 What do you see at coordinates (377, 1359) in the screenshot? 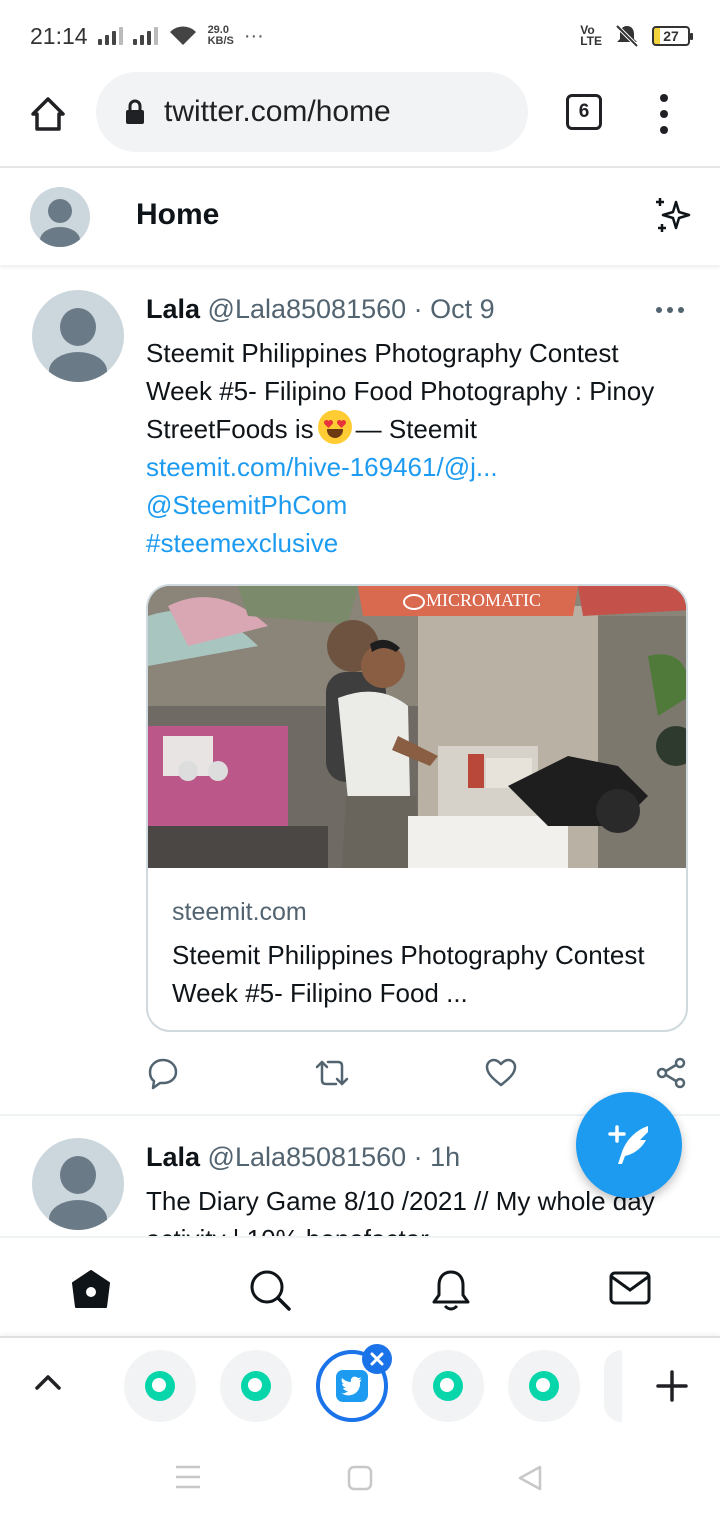
I see `close-tab-icon` at bounding box center [377, 1359].